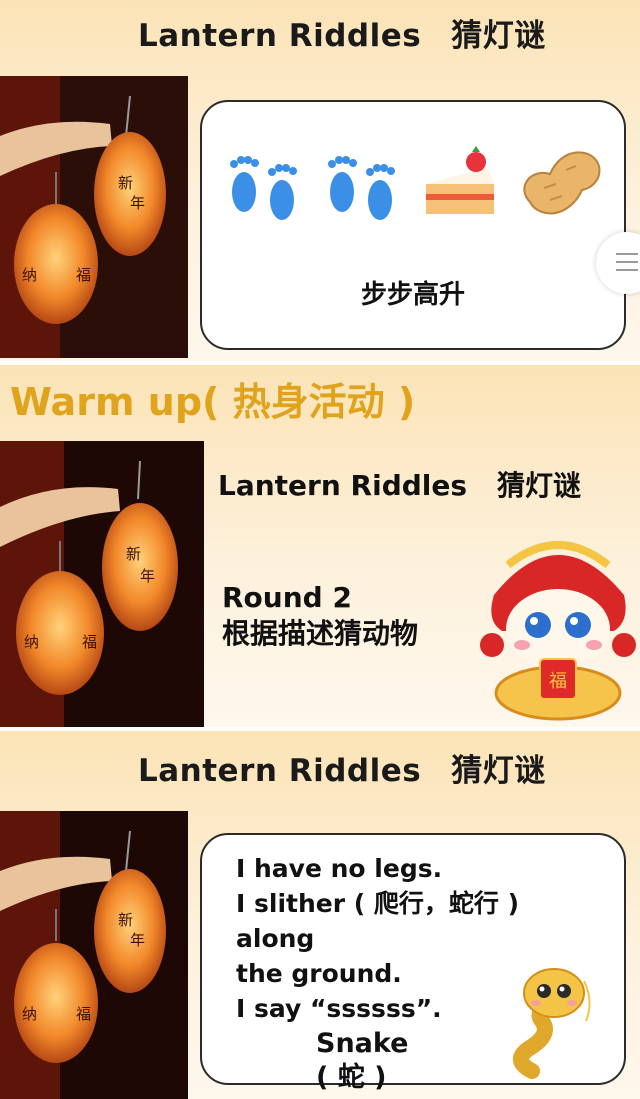  What do you see at coordinates (362, 1043) in the screenshot?
I see `answer-en: Snake` at bounding box center [362, 1043].